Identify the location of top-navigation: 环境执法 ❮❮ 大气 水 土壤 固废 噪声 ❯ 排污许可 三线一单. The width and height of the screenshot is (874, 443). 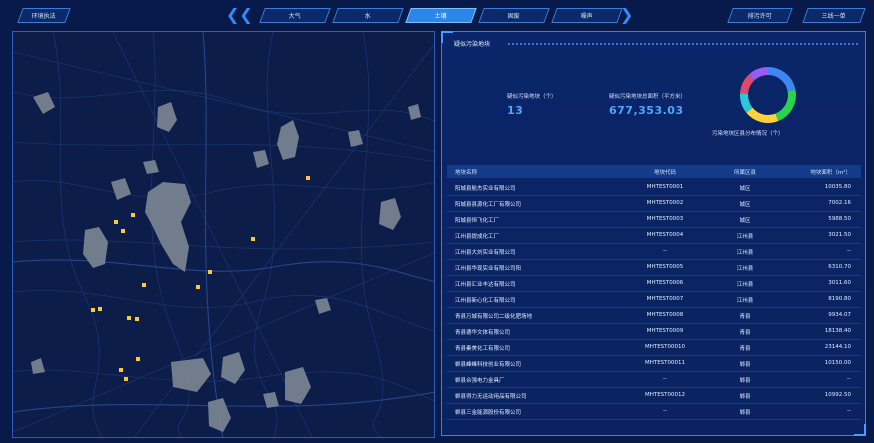
(437, 15).